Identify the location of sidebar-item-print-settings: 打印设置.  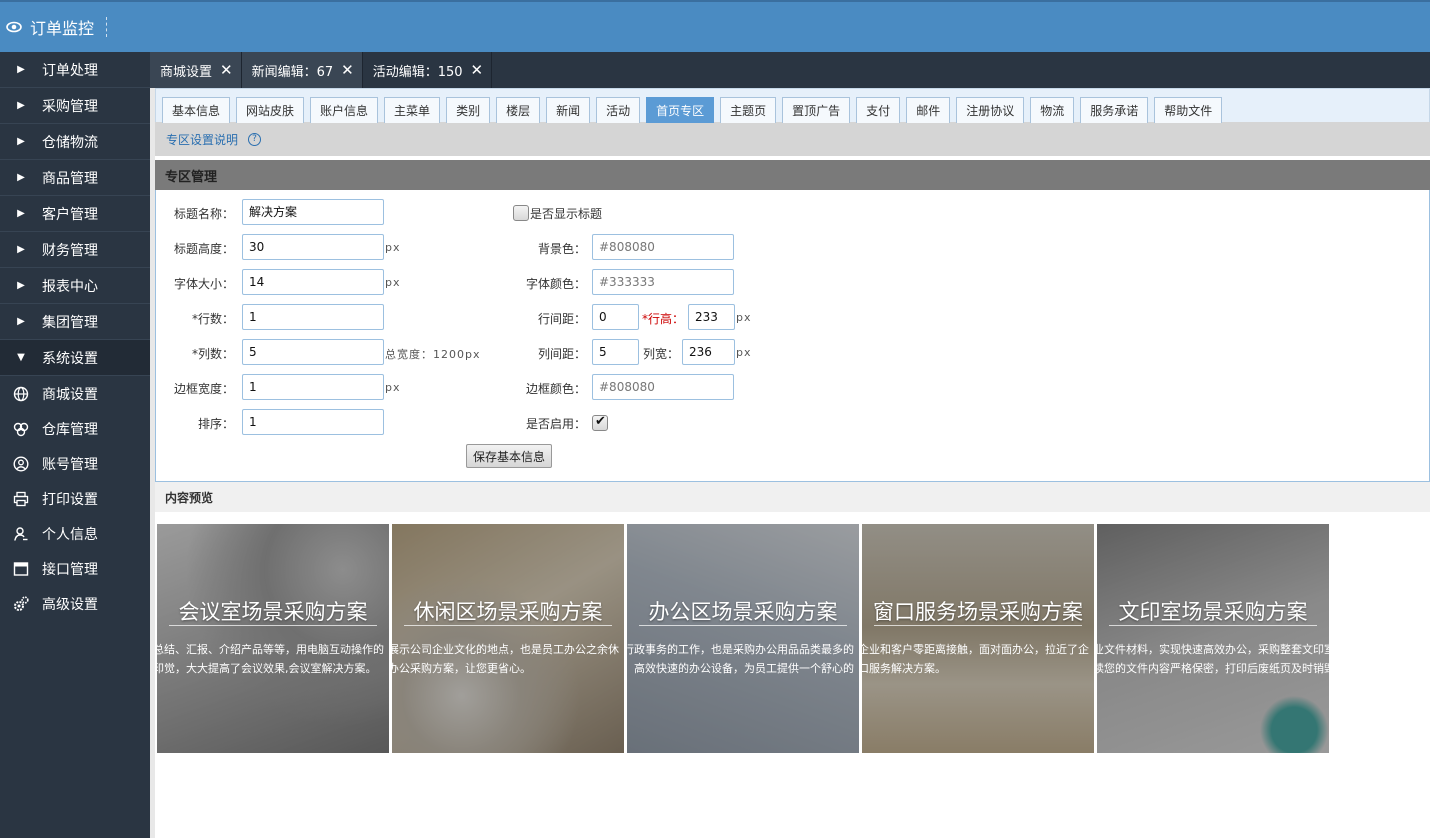
(75, 498).